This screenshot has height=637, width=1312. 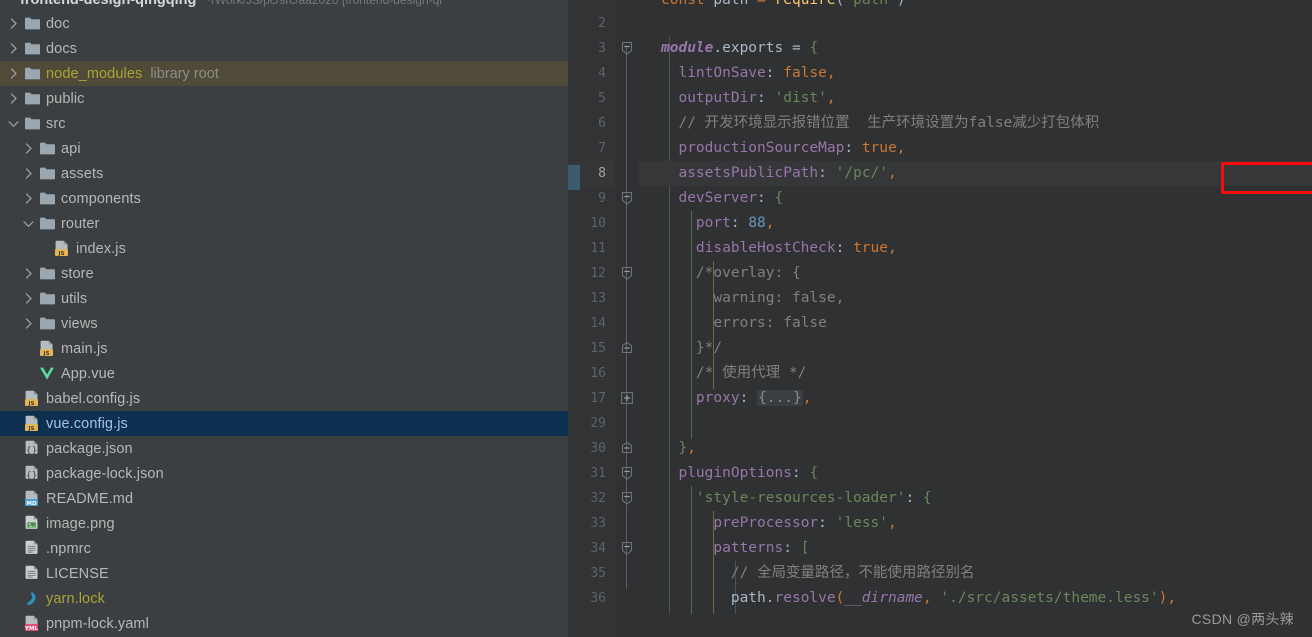 I want to click on line-number: 15, so click(x=598, y=348).